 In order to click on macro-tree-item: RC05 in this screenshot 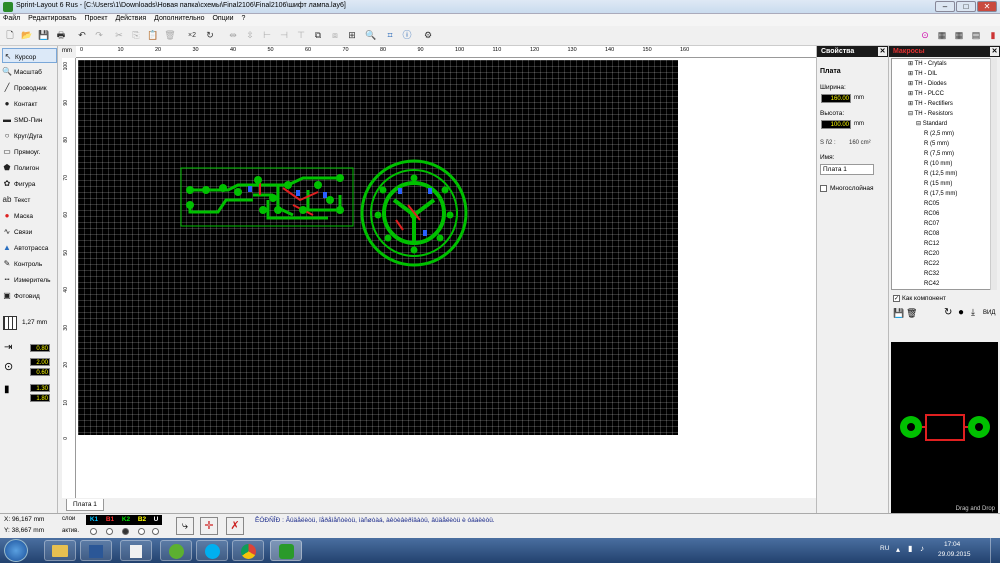, I will do `click(931, 204)`.